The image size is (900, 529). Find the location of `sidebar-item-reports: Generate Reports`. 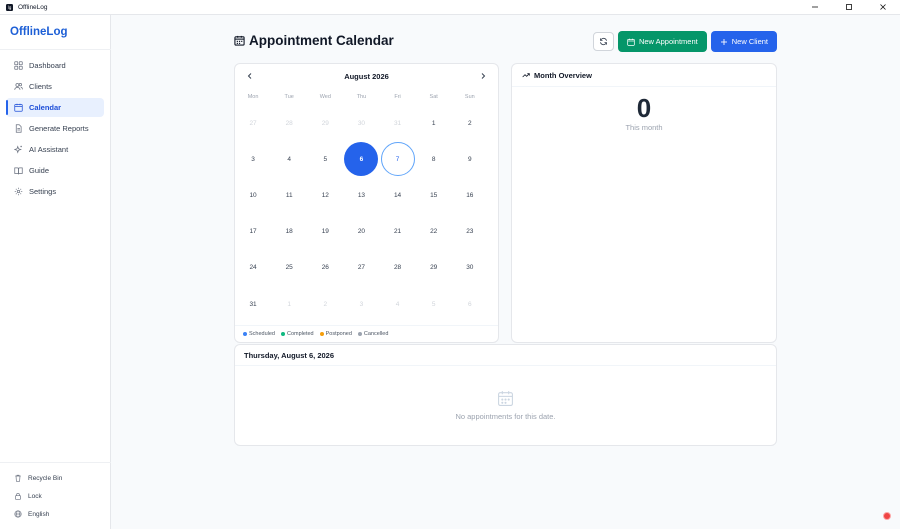

sidebar-item-reports: Generate Reports is located at coordinates (55, 128).